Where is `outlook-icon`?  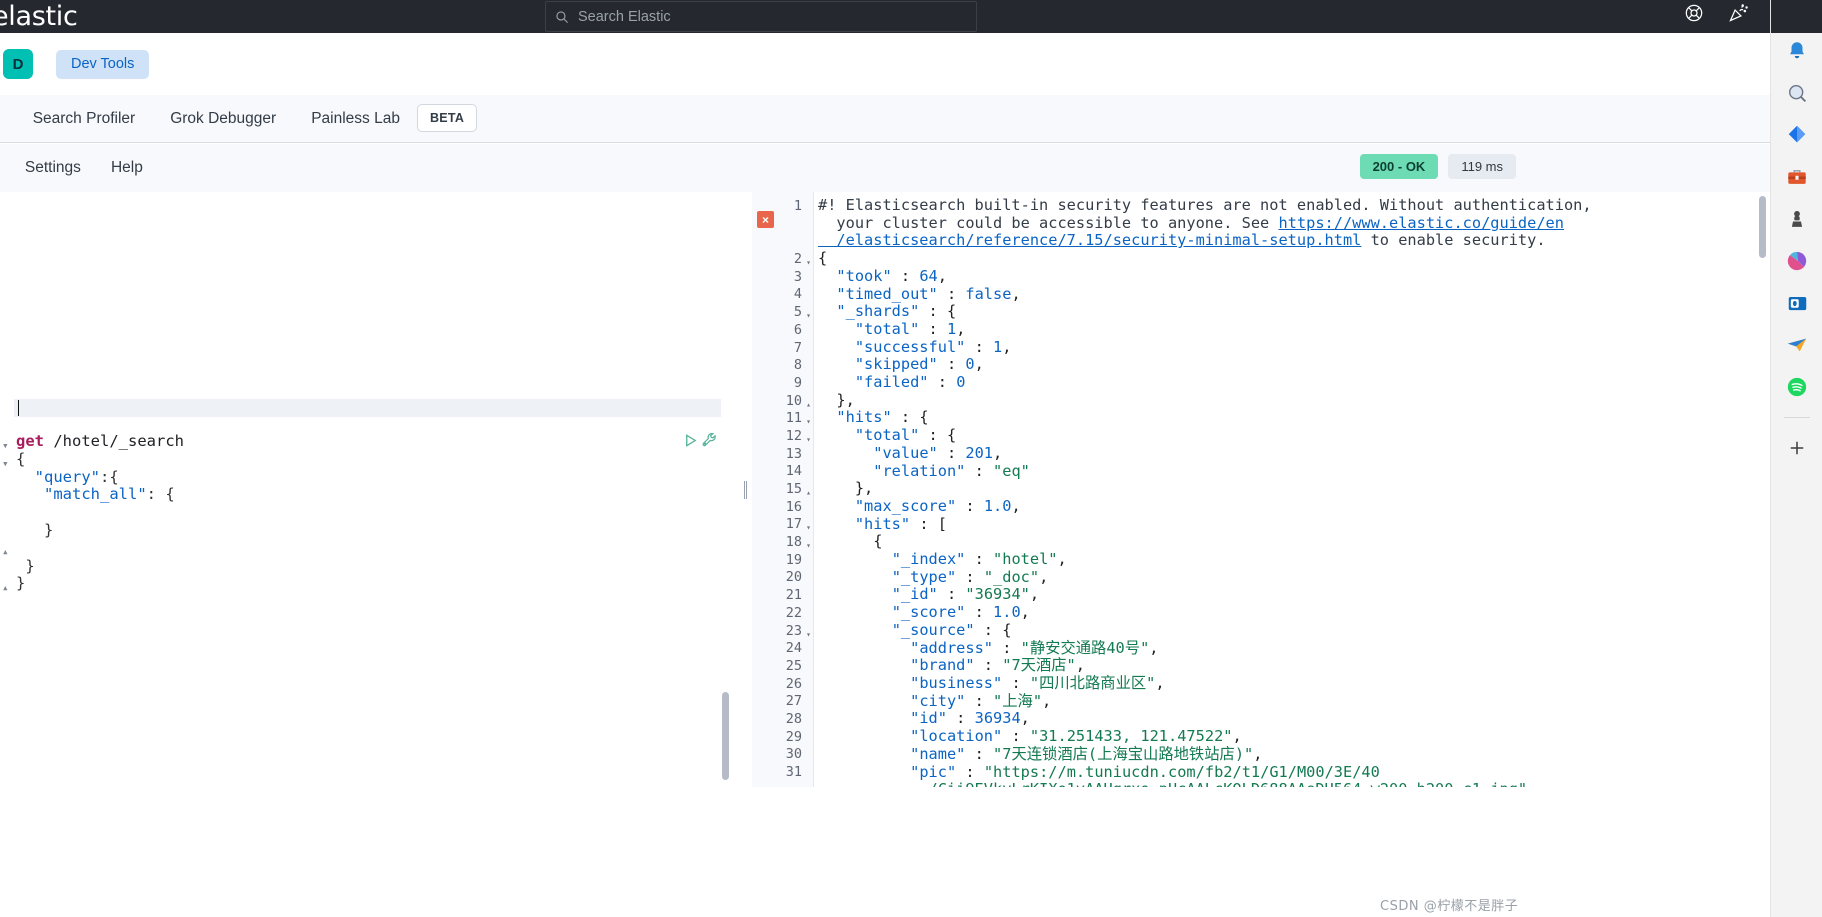 outlook-icon is located at coordinates (1797, 303).